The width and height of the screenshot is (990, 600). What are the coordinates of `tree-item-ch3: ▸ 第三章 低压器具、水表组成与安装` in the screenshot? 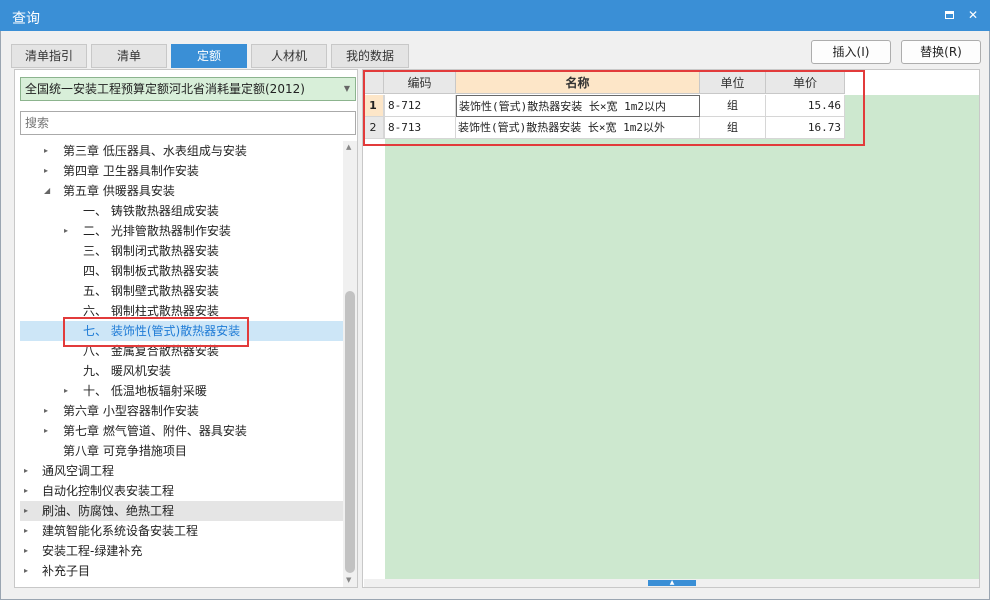 It's located at (181, 151).